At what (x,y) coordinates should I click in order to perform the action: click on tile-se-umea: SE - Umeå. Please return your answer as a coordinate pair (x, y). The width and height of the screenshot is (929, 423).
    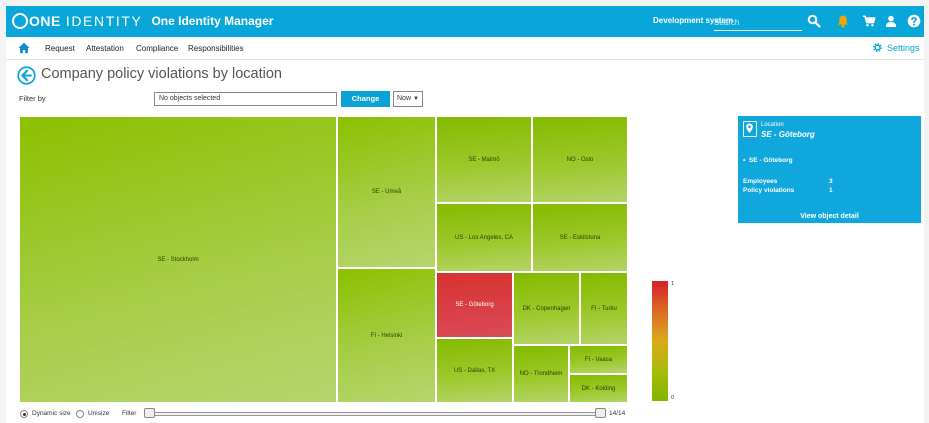
    Looking at the image, I should click on (386, 192).